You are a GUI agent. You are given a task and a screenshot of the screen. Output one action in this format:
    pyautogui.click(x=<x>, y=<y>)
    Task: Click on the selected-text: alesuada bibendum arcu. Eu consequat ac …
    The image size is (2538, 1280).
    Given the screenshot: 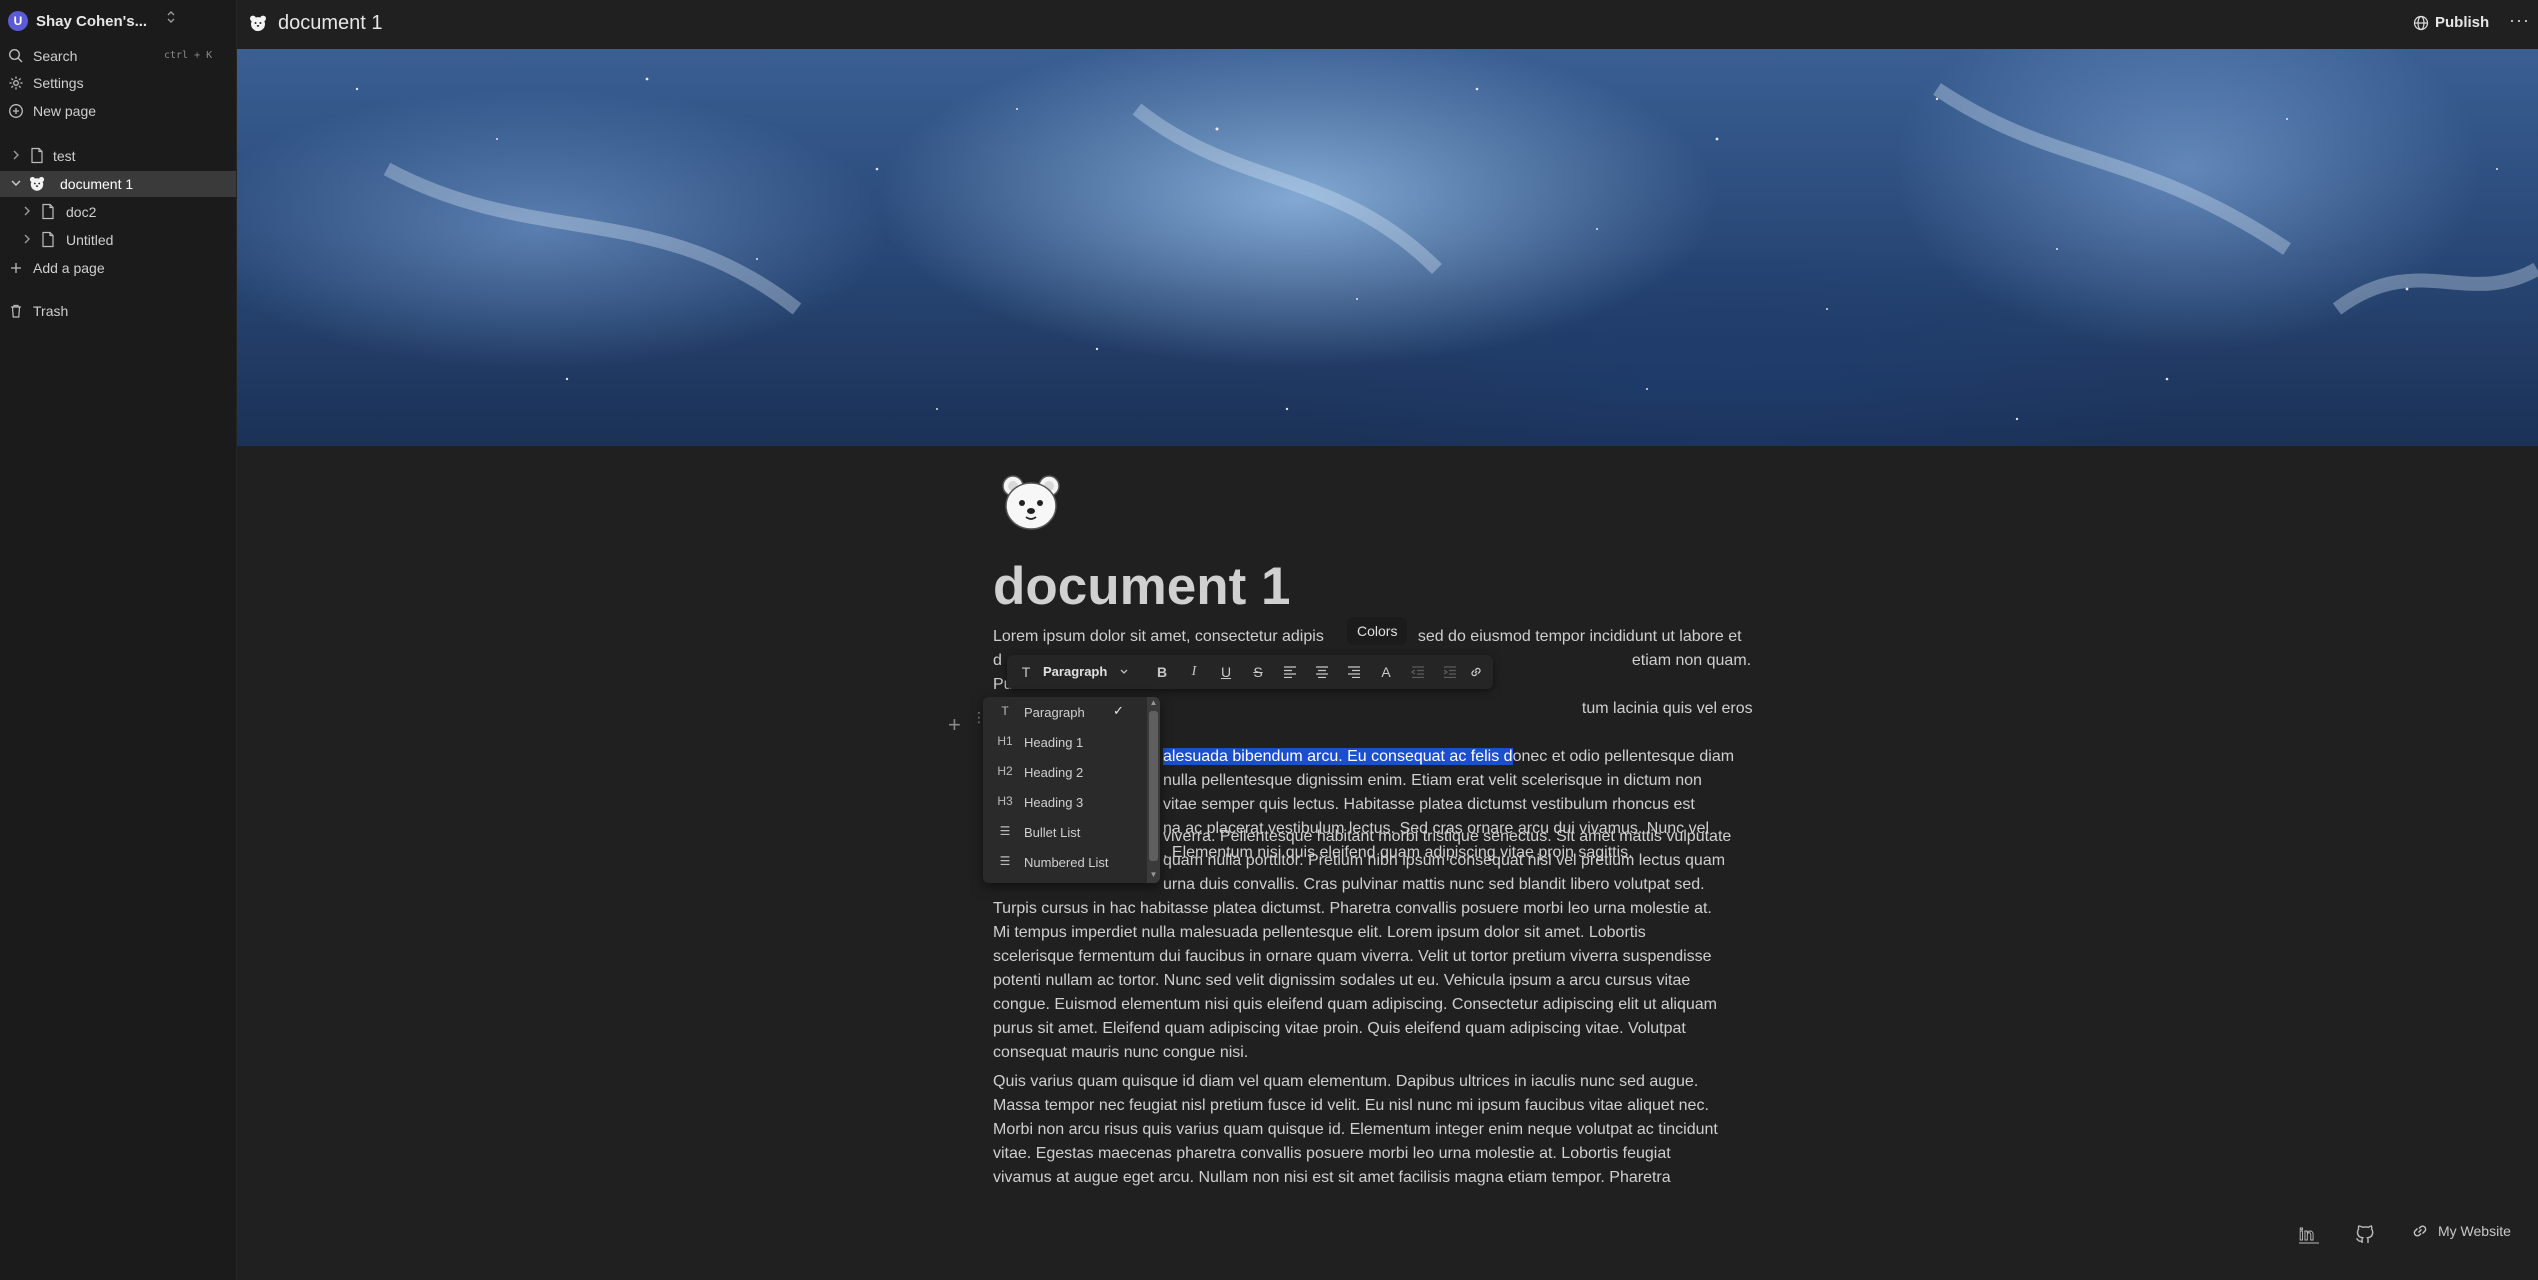 What is the action you would take?
    pyautogui.click(x=1338, y=756)
    